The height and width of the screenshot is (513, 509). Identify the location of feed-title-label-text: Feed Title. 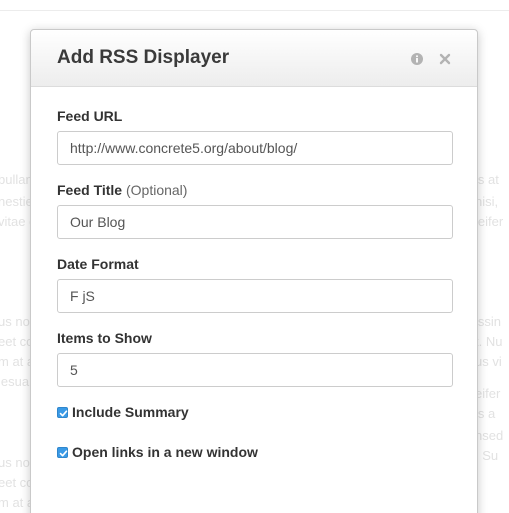
(90, 190).